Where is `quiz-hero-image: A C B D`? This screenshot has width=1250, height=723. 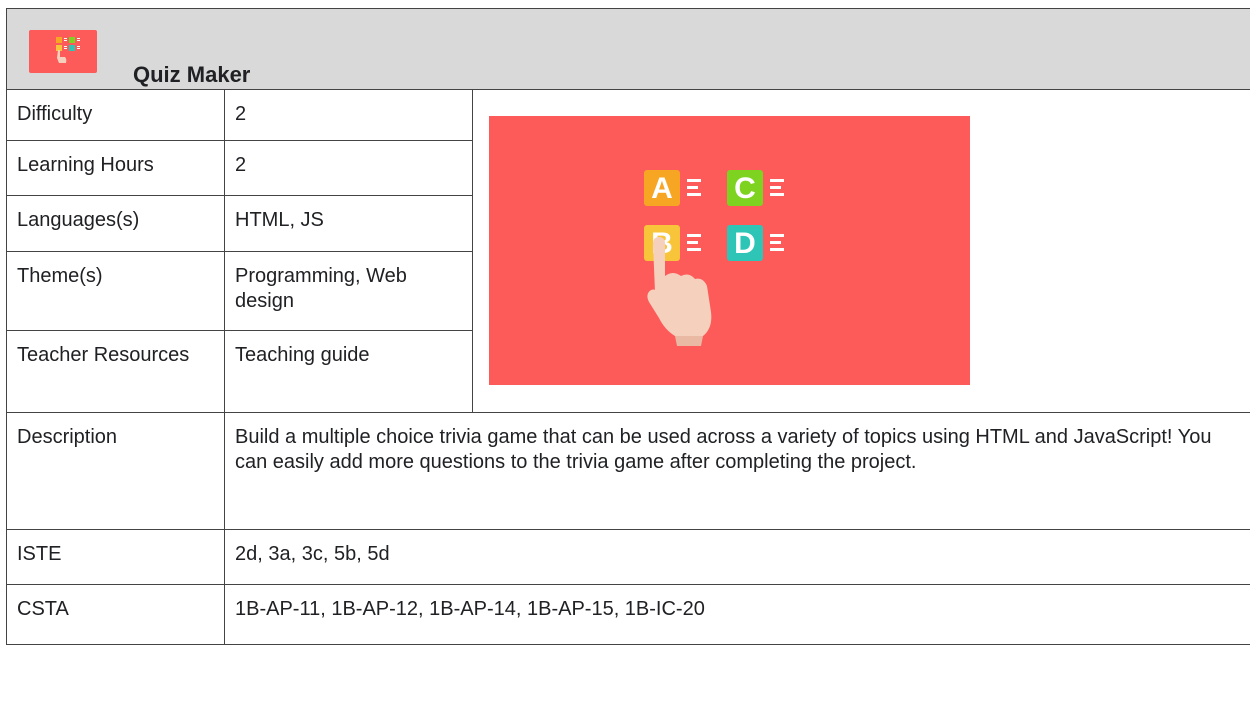 quiz-hero-image: A C B D is located at coordinates (729, 250).